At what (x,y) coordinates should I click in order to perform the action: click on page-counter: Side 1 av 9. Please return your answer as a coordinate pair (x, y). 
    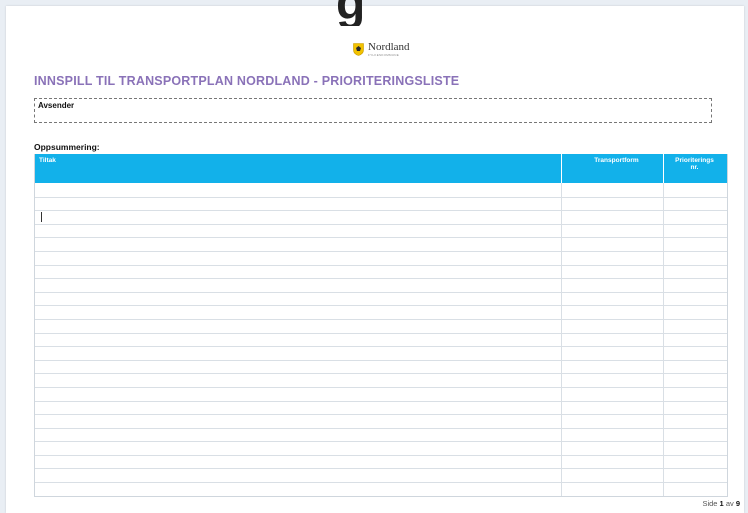
    Looking at the image, I should click on (721, 503).